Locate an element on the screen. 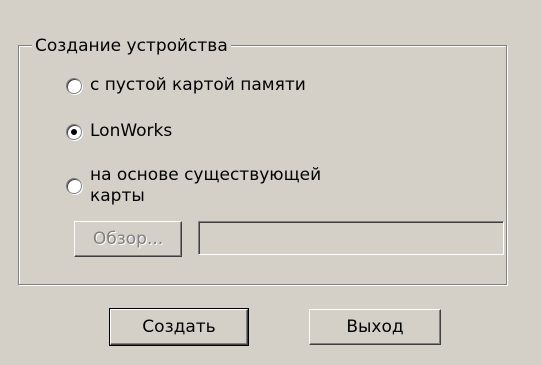 The height and width of the screenshot is (365, 541). radio-existing-map: на основе существующей карты is located at coordinates (193, 186).